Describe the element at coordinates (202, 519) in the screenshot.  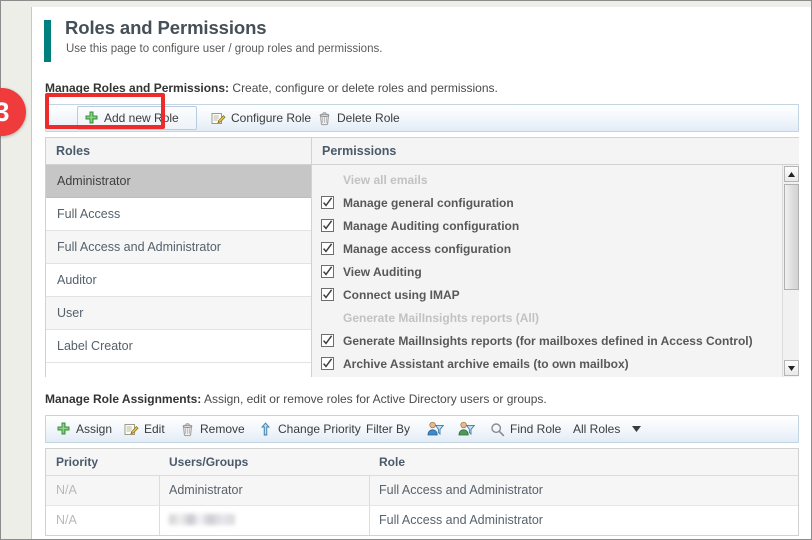
I see `redacted-value` at that location.